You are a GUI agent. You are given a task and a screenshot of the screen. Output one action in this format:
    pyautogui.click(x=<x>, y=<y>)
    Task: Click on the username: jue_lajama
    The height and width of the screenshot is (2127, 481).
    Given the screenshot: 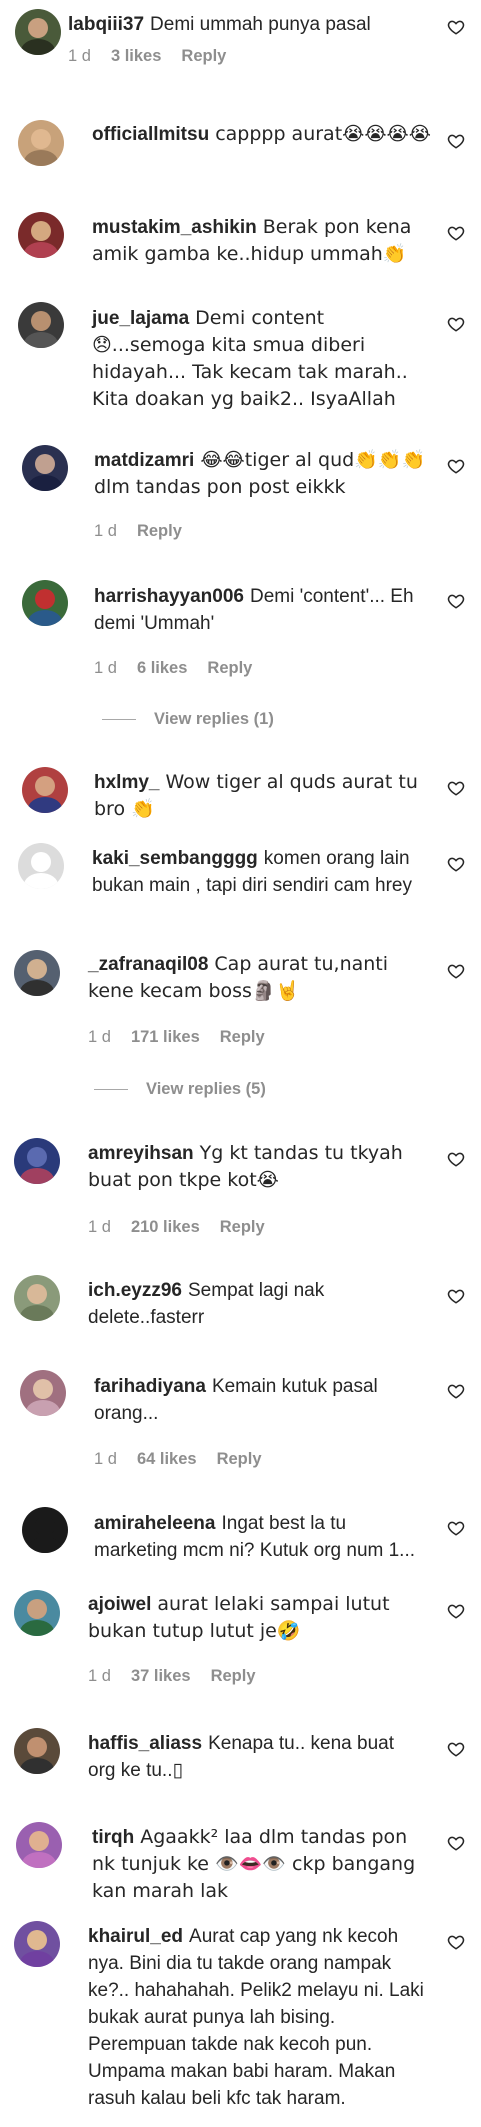 What is the action you would take?
    pyautogui.click(x=140, y=318)
    